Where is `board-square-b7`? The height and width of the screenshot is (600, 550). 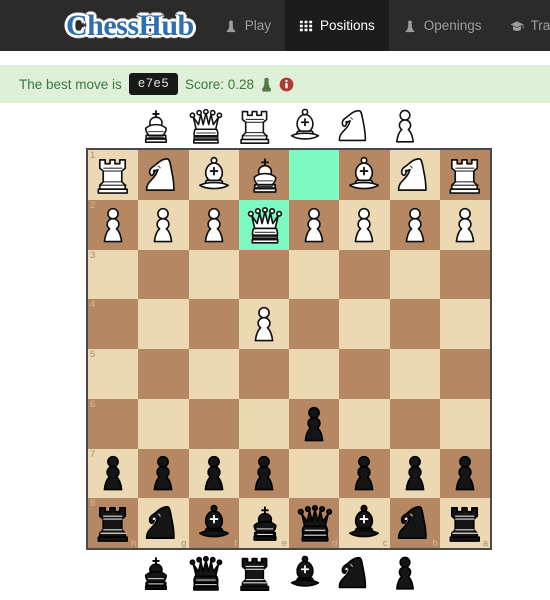 board-square-b7 is located at coordinates (414, 473).